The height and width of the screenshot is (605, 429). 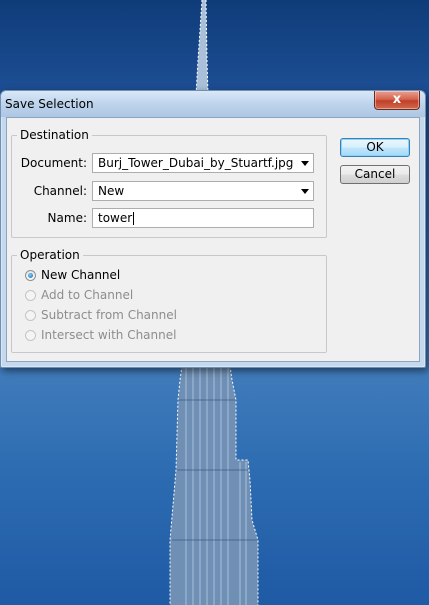 I want to click on operation-legend: Operation, so click(x=50, y=255).